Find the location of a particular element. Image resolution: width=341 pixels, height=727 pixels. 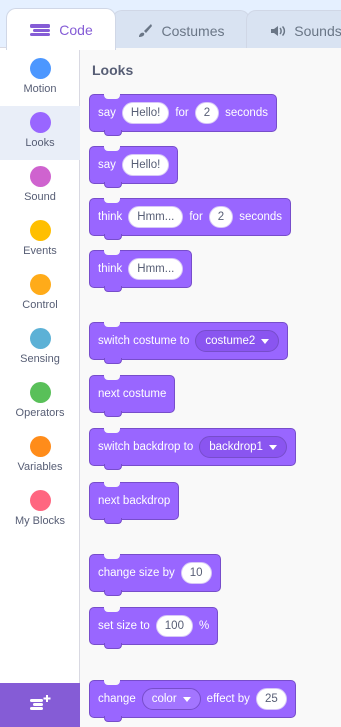

tab-sounds-label: Sounds is located at coordinates (317, 30).